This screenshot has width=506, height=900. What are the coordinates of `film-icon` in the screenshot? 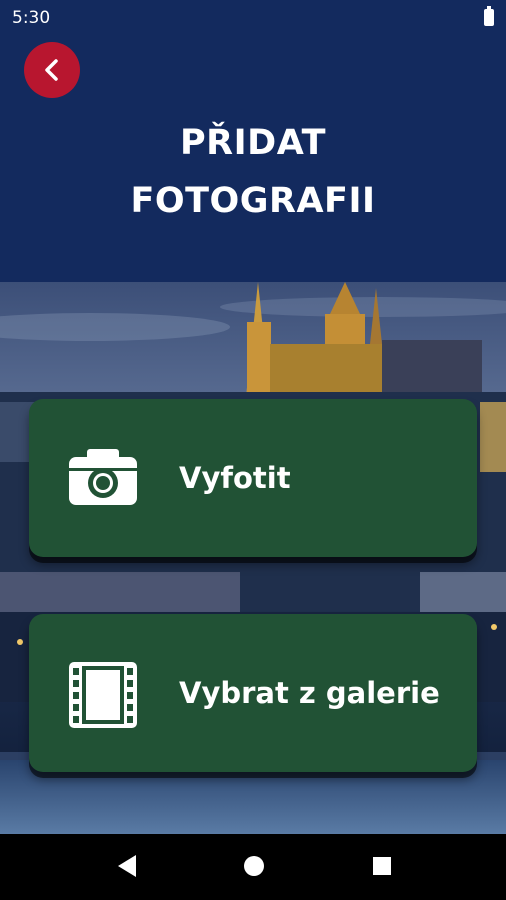 It's located at (103, 695).